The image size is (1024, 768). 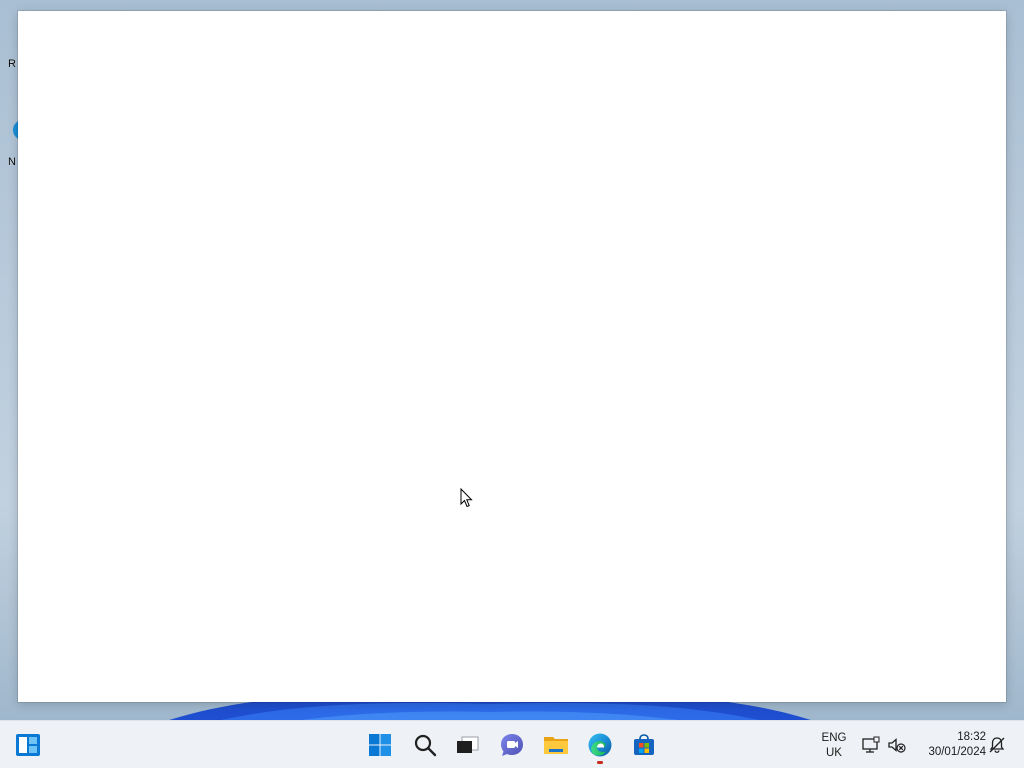 I want to click on language-code: ENG, so click(x=834, y=738).